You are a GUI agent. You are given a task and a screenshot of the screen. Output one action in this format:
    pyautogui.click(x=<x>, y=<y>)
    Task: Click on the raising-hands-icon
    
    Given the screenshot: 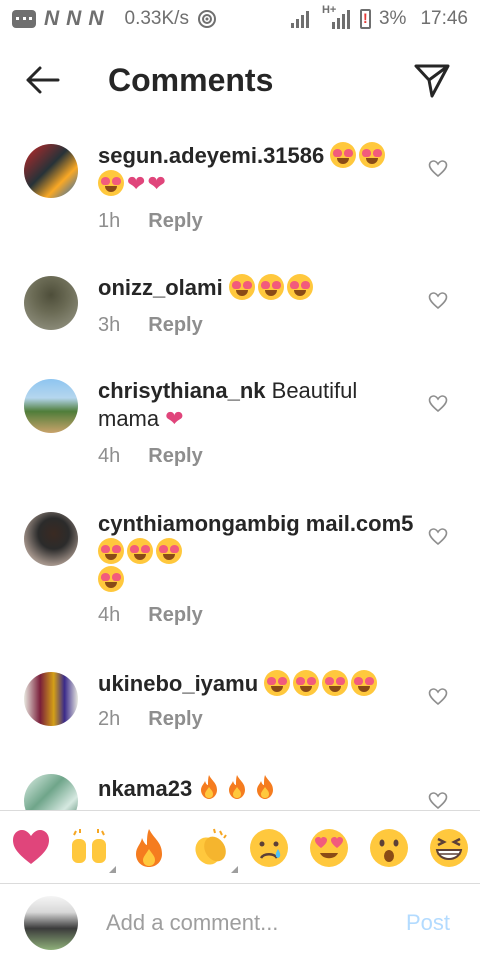 What is the action you would take?
    pyautogui.click(x=89, y=846)
    